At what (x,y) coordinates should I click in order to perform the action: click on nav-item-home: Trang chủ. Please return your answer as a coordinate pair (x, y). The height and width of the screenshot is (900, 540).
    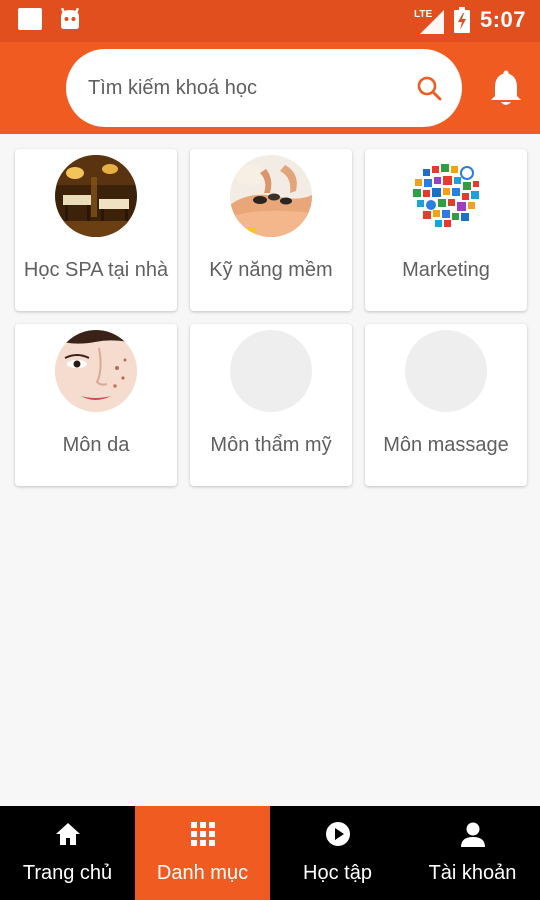
    Looking at the image, I should click on (67, 853).